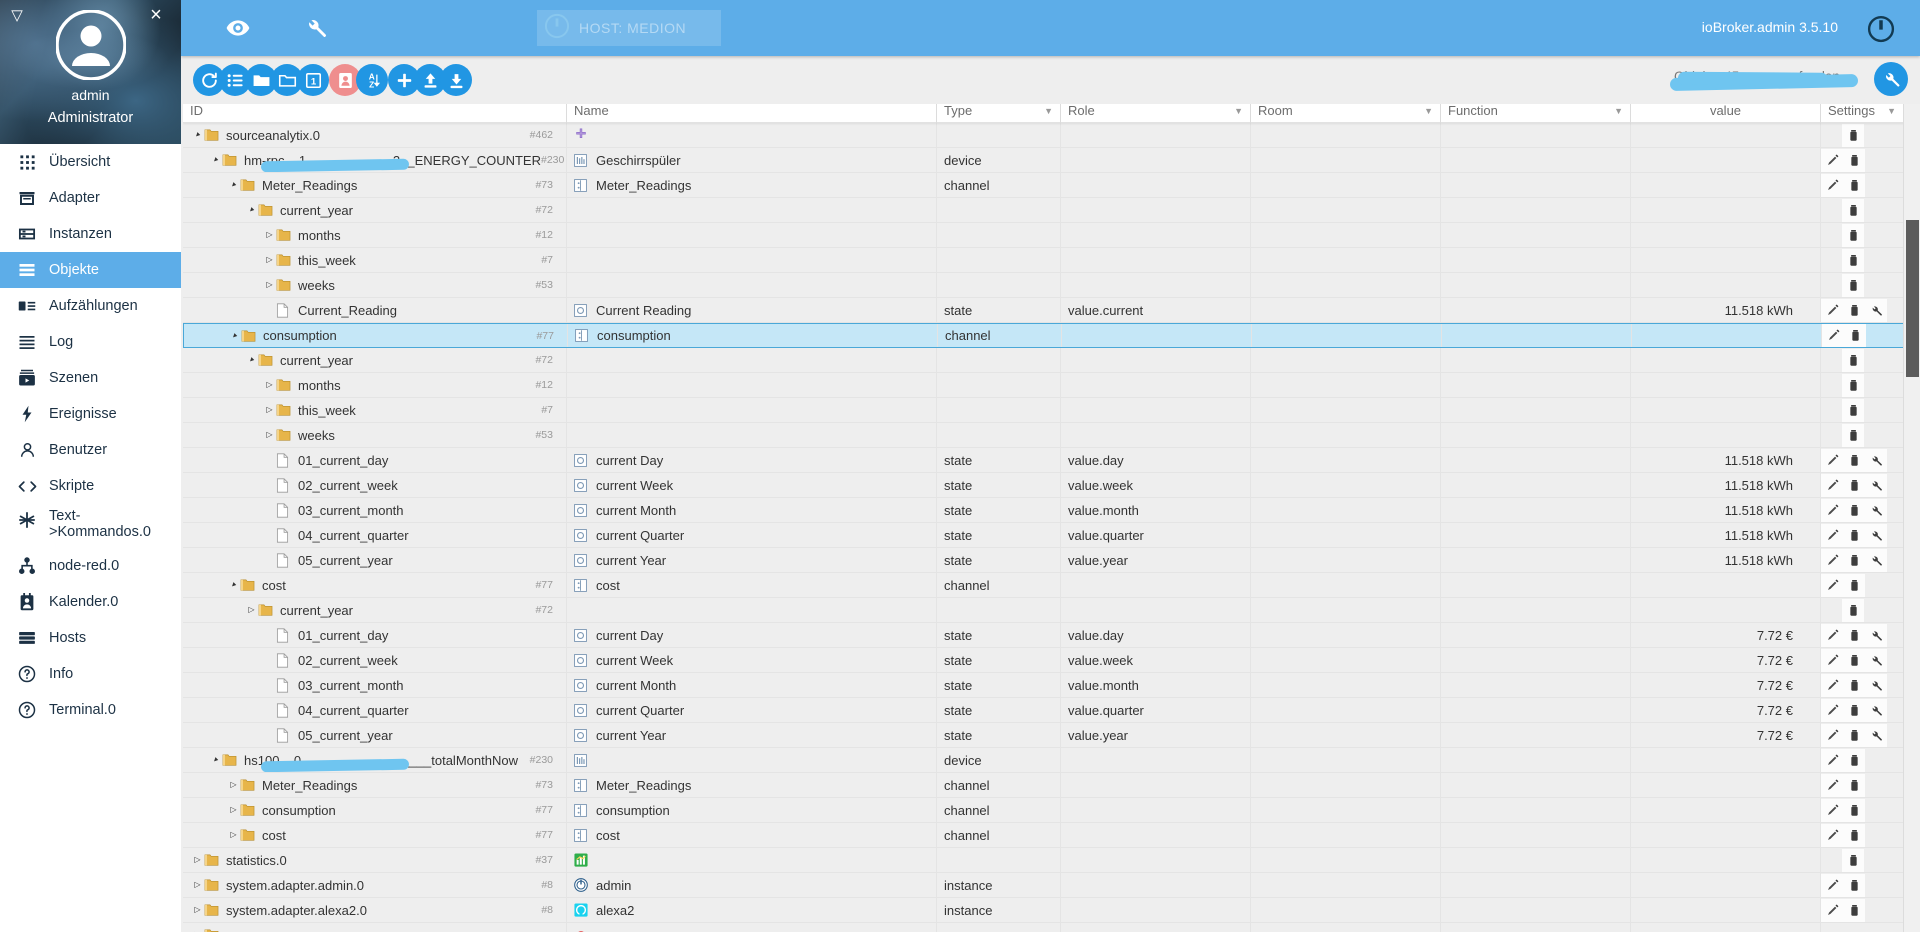 The image size is (1920, 932). What do you see at coordinates (1051, 910) in the screenshot?
I see `table-row: ▷ system.adapter.alexa2.0 #8 alexa2 instance` at bounding box center [1051, 910].